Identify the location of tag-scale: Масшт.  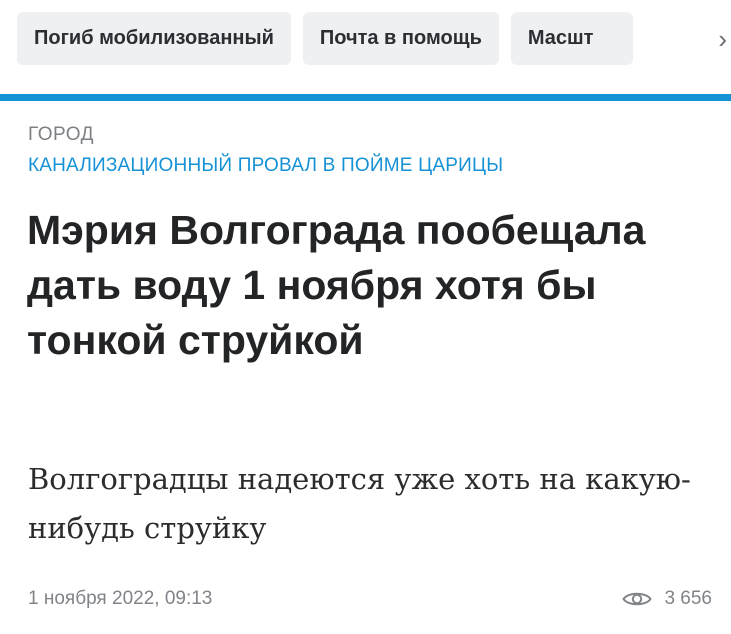
(572, 38).